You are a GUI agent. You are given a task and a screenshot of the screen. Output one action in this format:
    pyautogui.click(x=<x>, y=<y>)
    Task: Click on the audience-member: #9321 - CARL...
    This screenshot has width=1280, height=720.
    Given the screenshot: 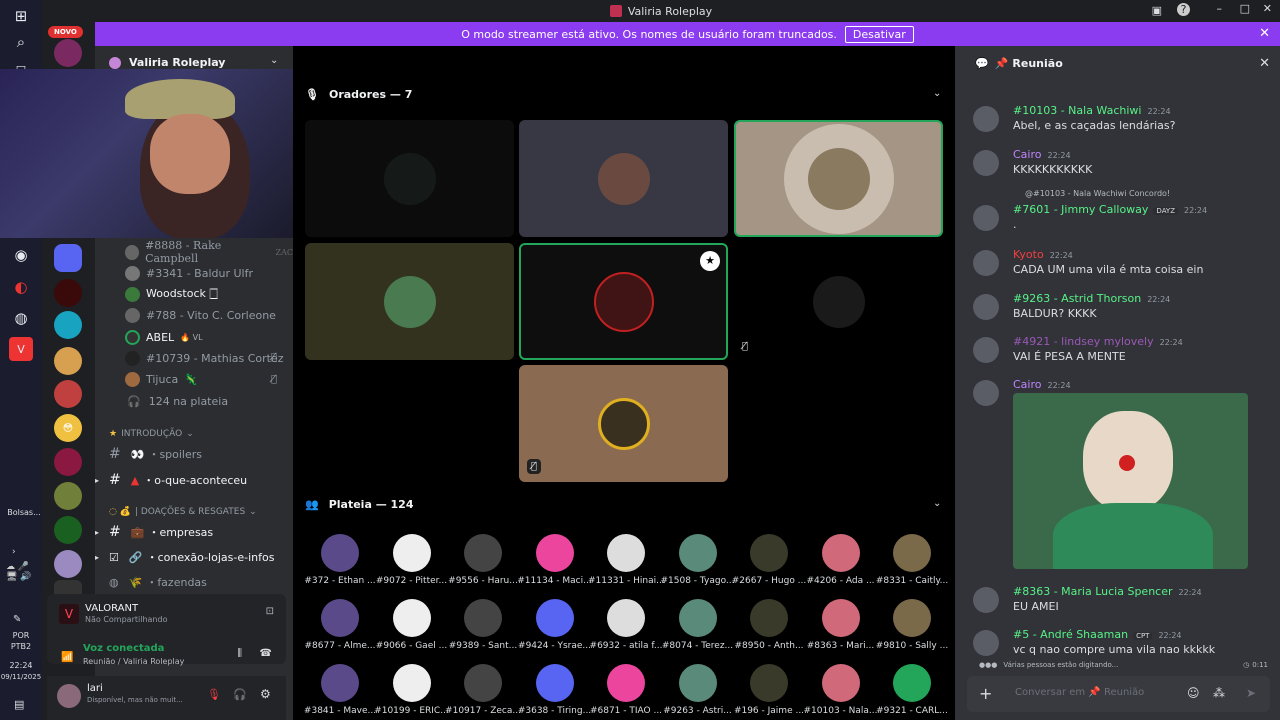 What is the action you would take?
    pyautogui.click(x=912, y=690)
    